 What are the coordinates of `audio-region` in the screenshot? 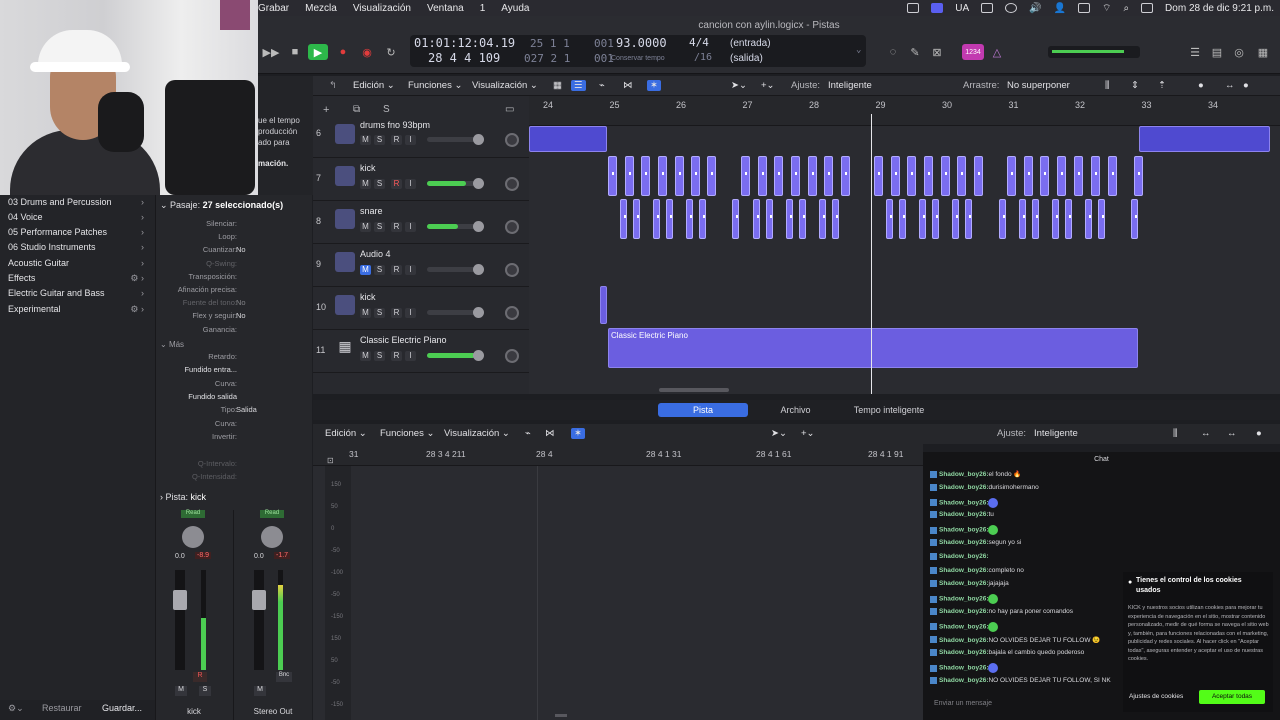 It's located at (1204, 139).